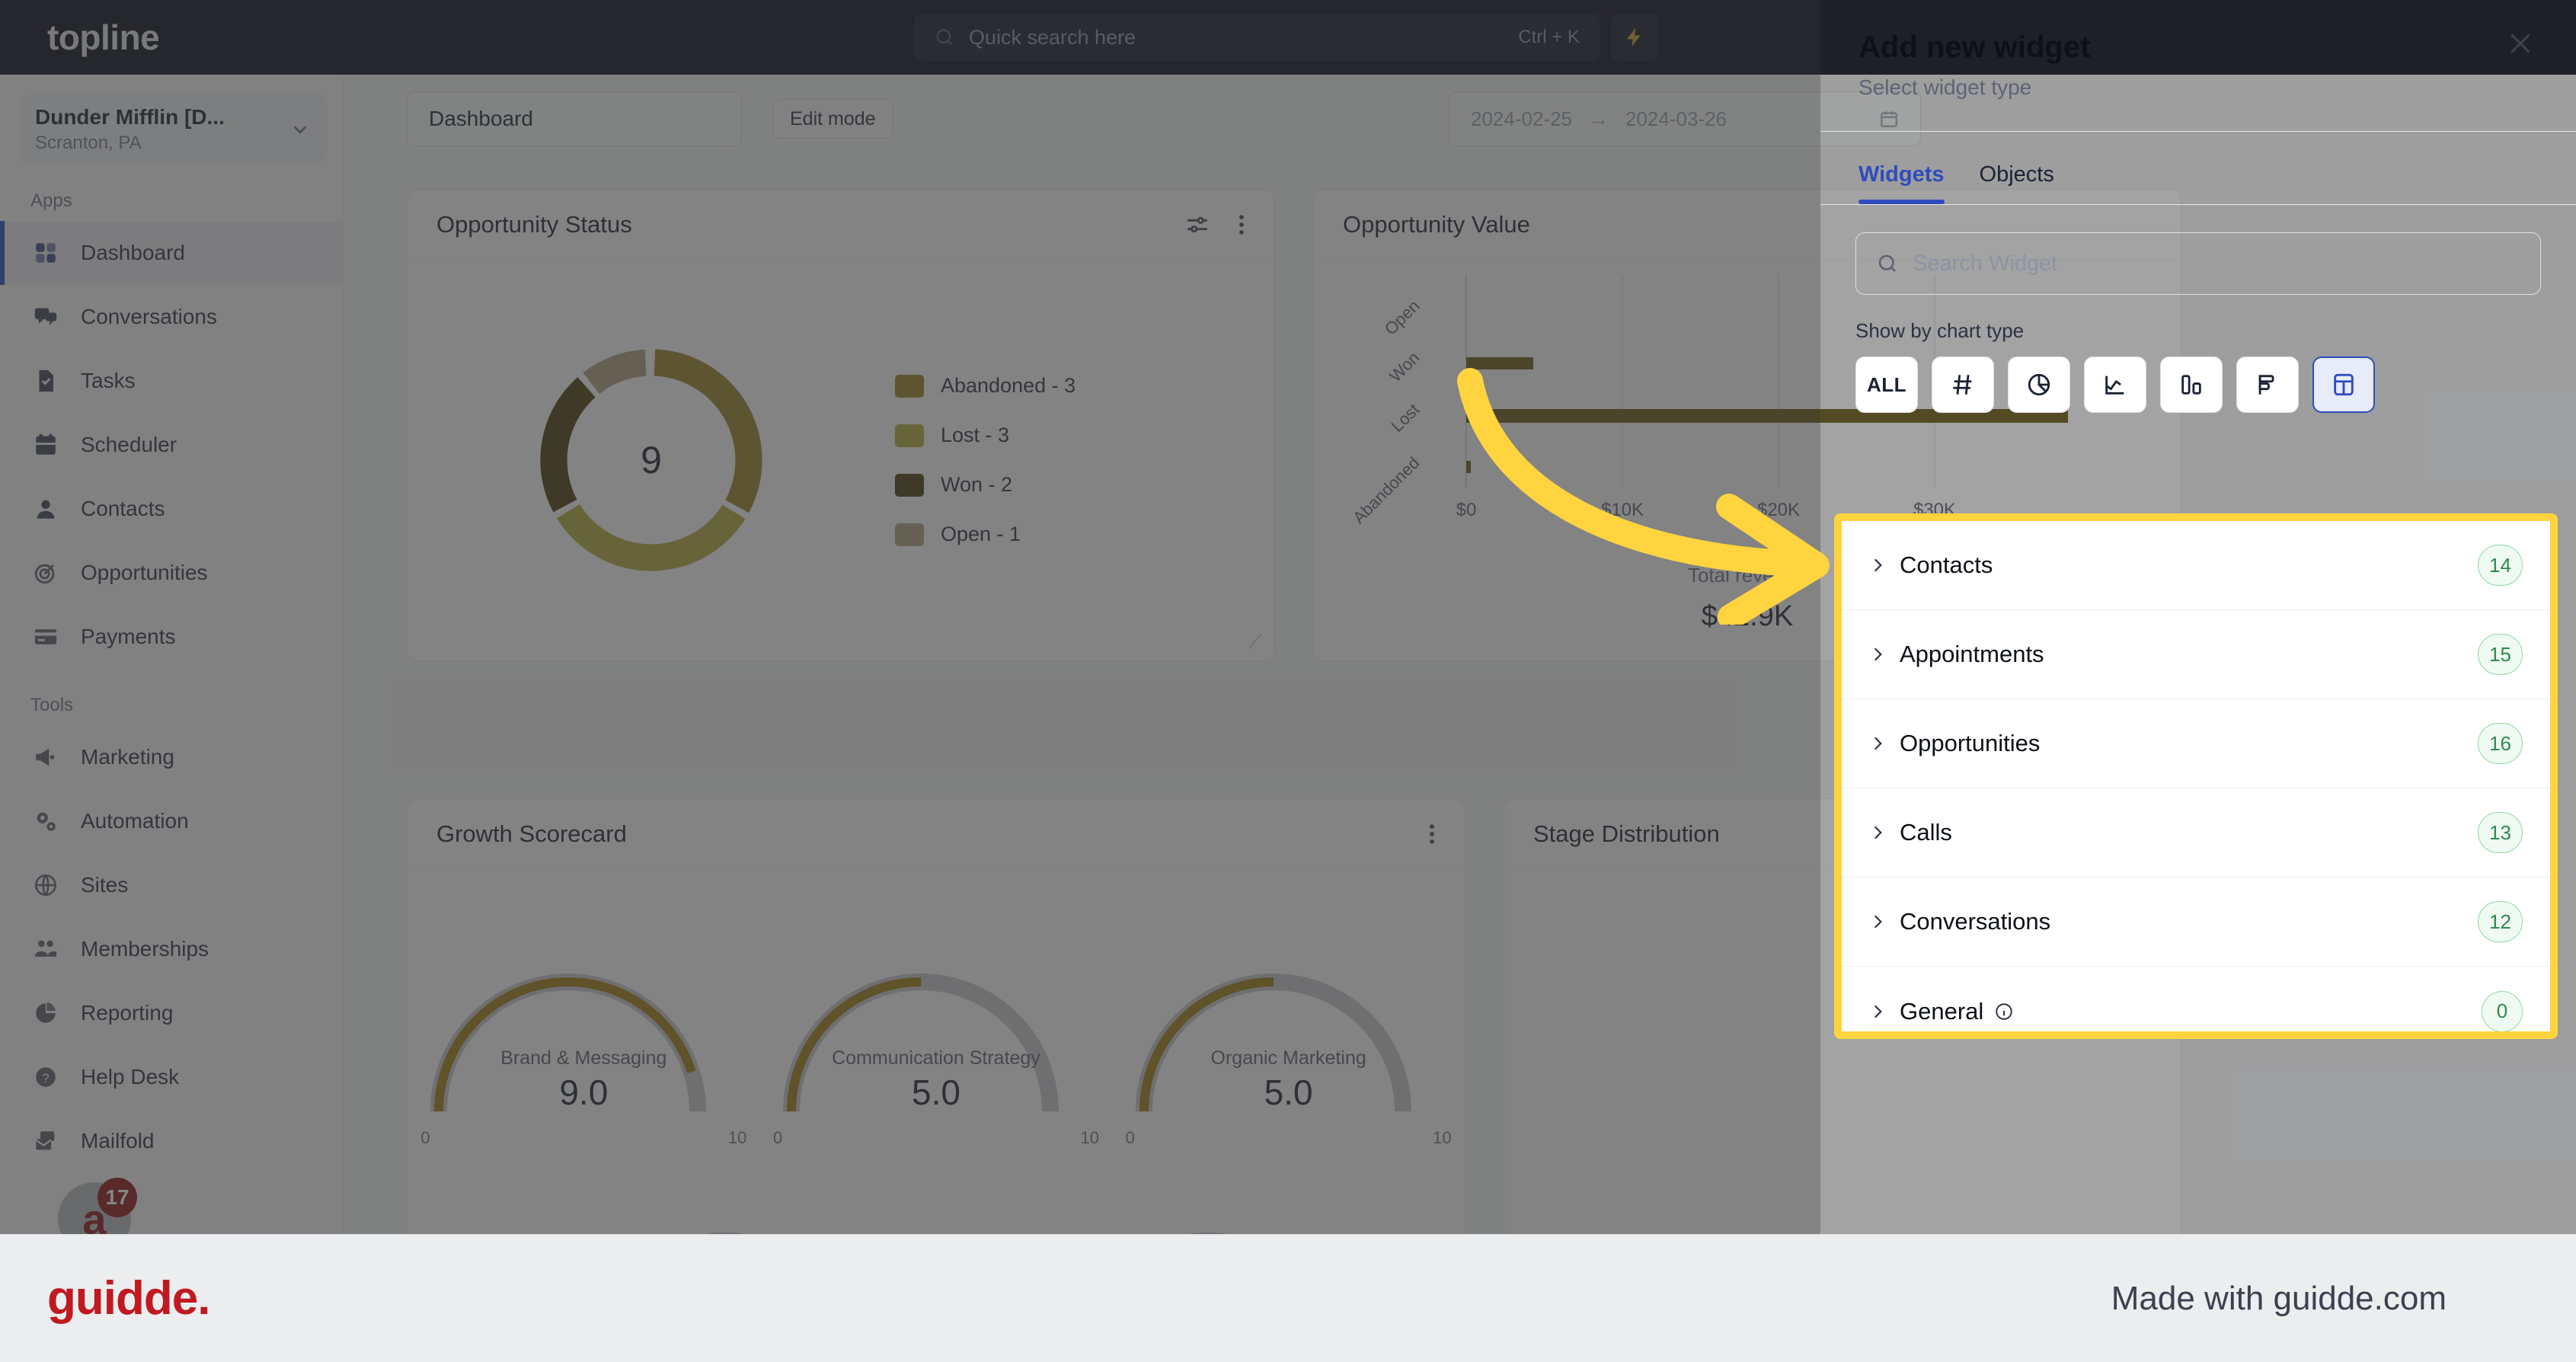 The height and width of the screenshot is (1362, 2576). I want to click on mail-stack-icon, so click(45, 1141).